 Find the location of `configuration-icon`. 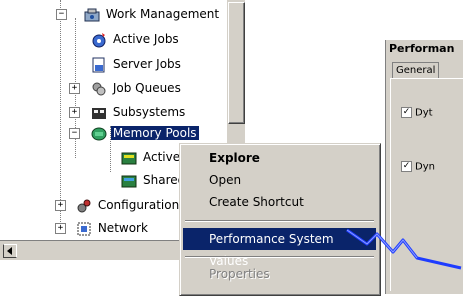

configuration-icon is located at coordinates (84, 206).